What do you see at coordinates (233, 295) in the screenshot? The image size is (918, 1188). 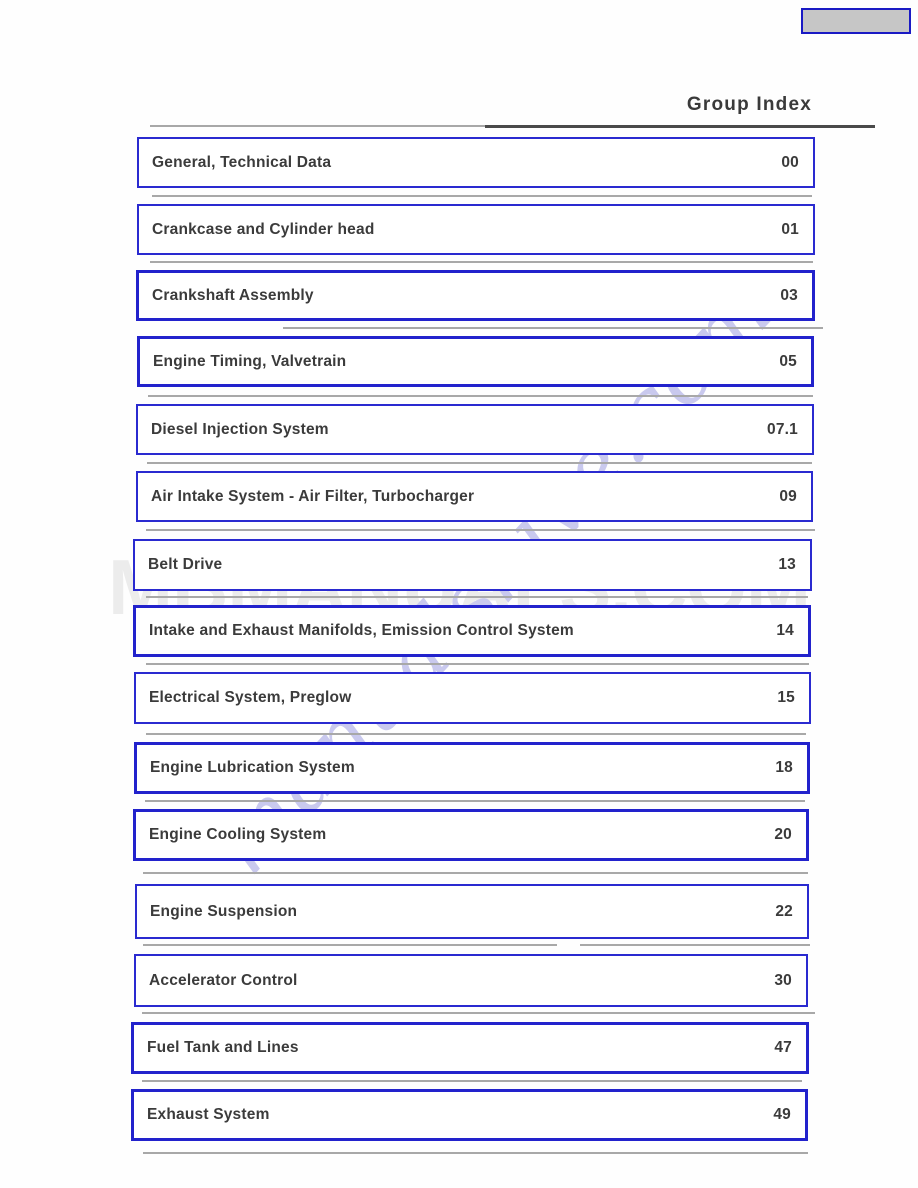 I see `group-index-row-label: Crankshaft Assembly` at bounding box center [233, 295].